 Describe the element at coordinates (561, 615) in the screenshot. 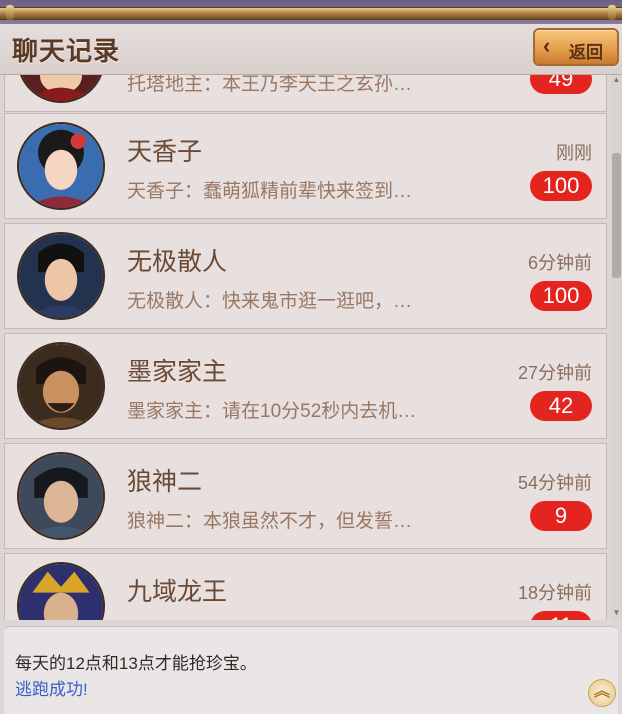

I see `unread-badge: 11` at that location.